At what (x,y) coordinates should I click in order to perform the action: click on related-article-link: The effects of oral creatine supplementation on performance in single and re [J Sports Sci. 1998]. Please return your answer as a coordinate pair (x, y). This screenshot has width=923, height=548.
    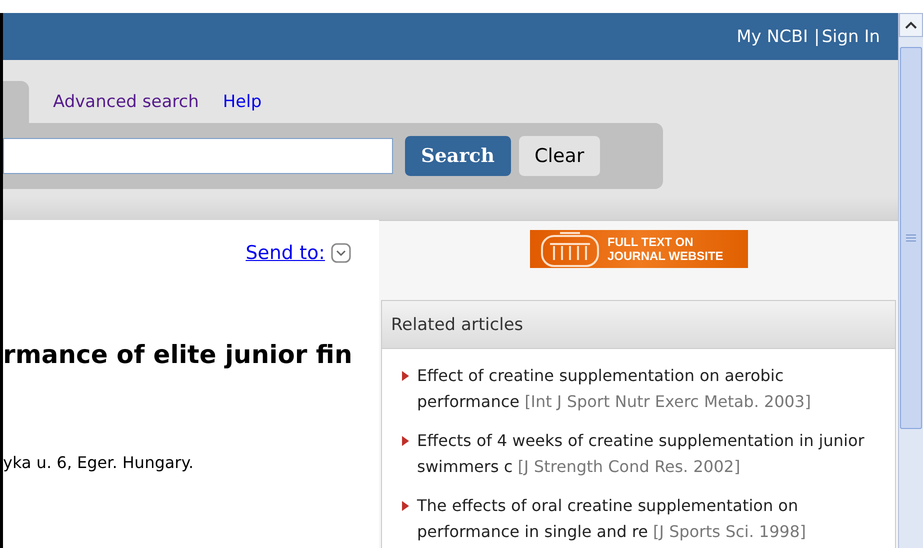
    Looking at the image, I should click on (653, 519).